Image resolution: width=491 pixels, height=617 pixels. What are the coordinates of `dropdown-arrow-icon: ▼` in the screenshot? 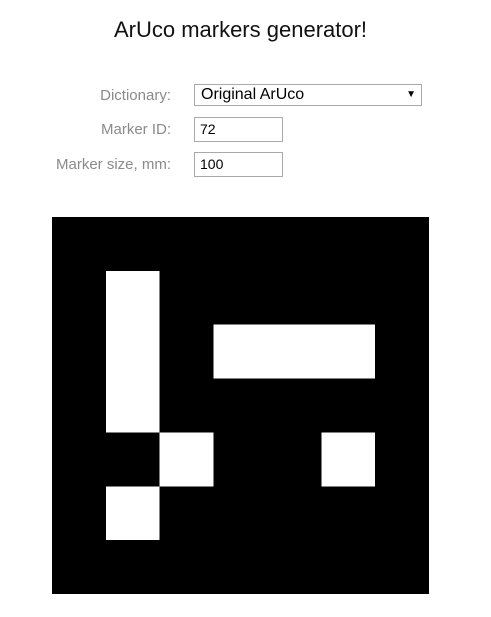 It's located at (411, 94).